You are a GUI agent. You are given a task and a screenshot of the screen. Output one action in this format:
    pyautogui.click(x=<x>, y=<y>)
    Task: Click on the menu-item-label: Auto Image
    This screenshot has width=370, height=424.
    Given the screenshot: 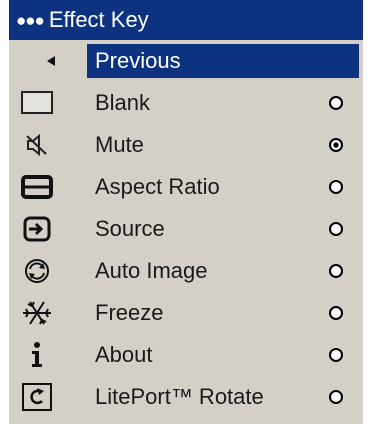 What is the action you would take?
    pyautogui.click(x=151, y=270)
    